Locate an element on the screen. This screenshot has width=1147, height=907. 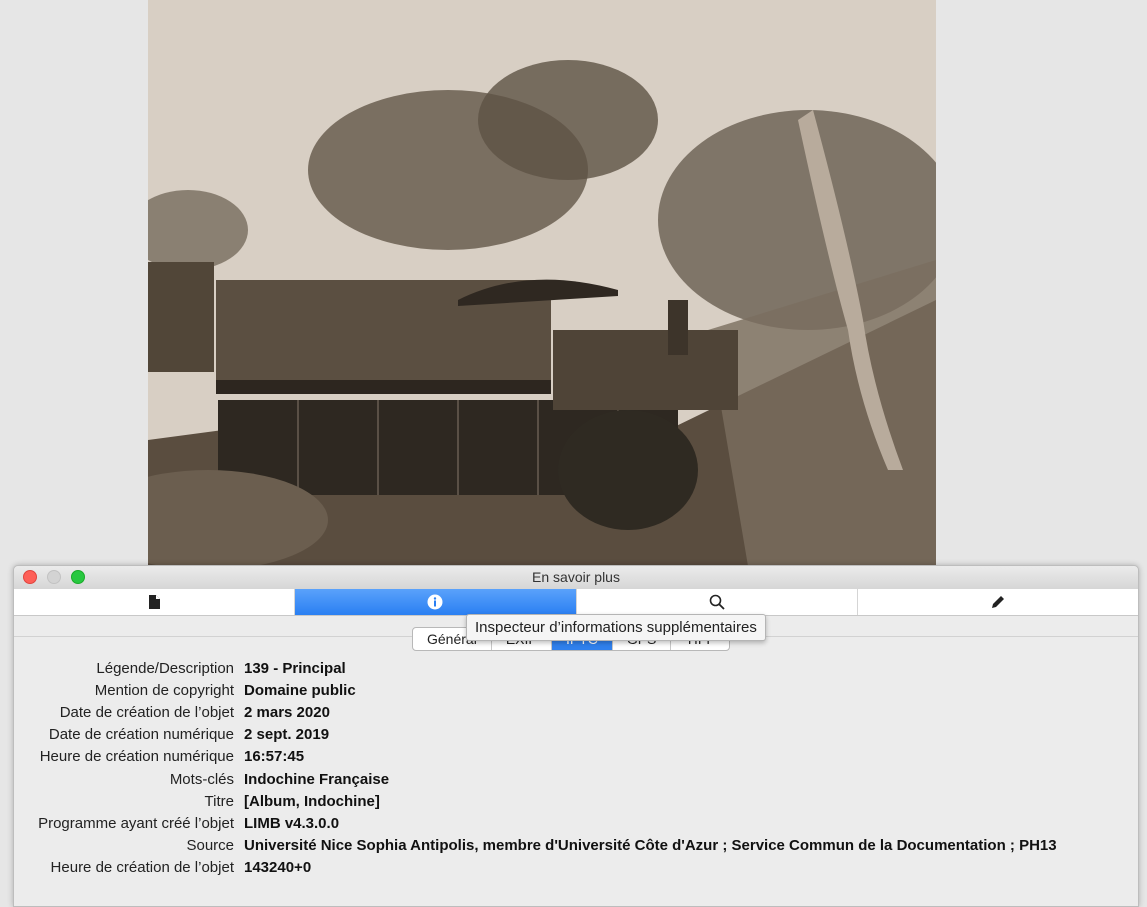
pencil-icon is located at coordinates (997, 602).